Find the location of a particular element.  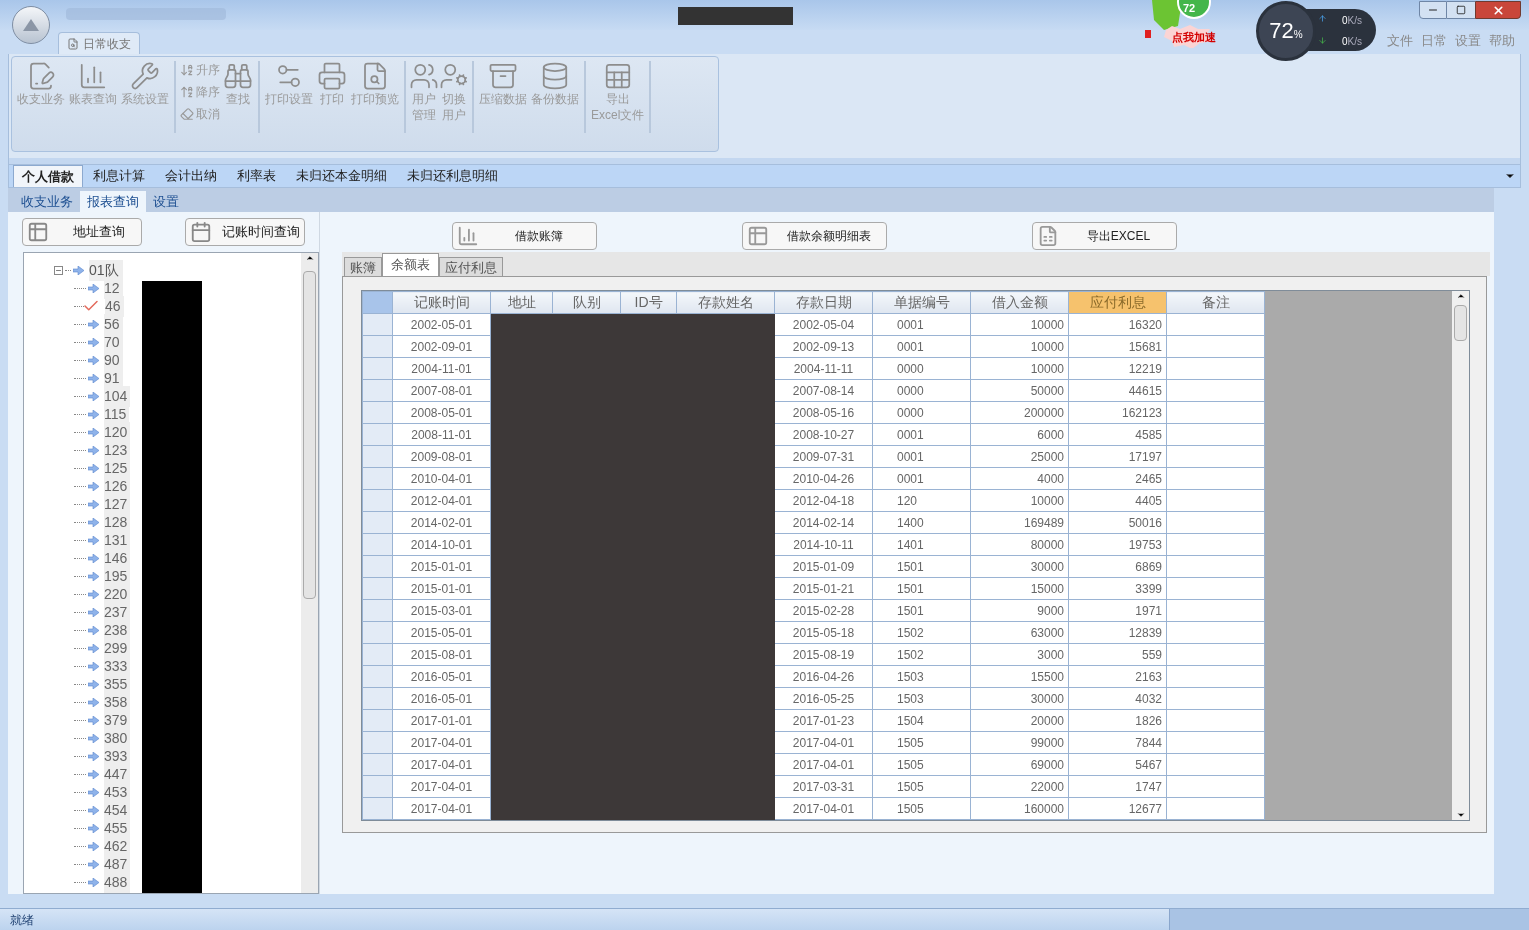

select-all-corner is located at coordinates (377, 302).